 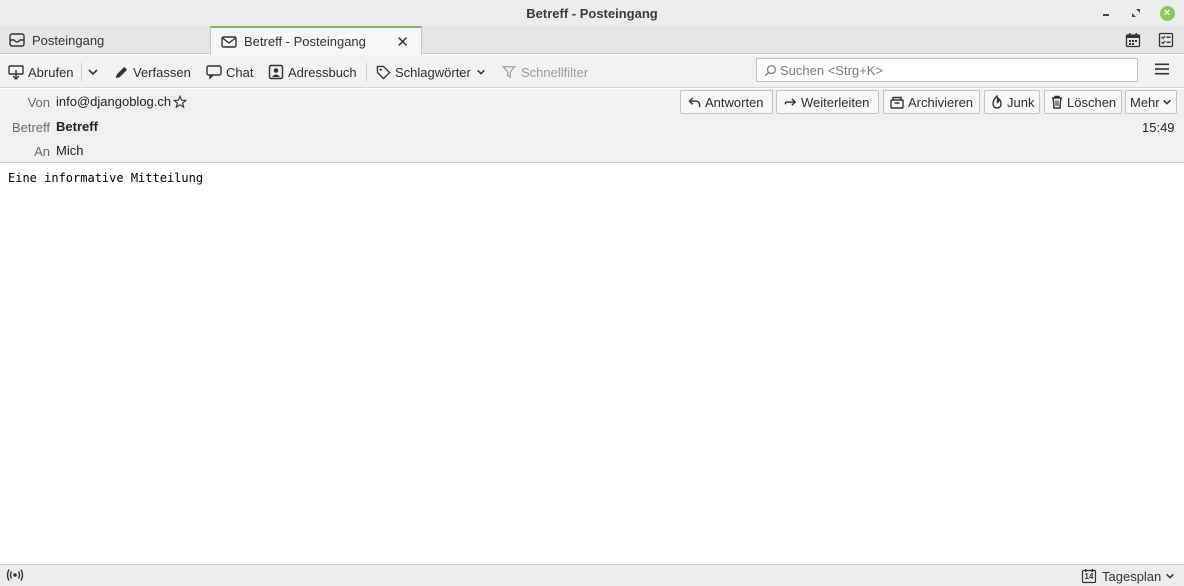 I want to click on to-value: Mich, so click(x=69, y=150).